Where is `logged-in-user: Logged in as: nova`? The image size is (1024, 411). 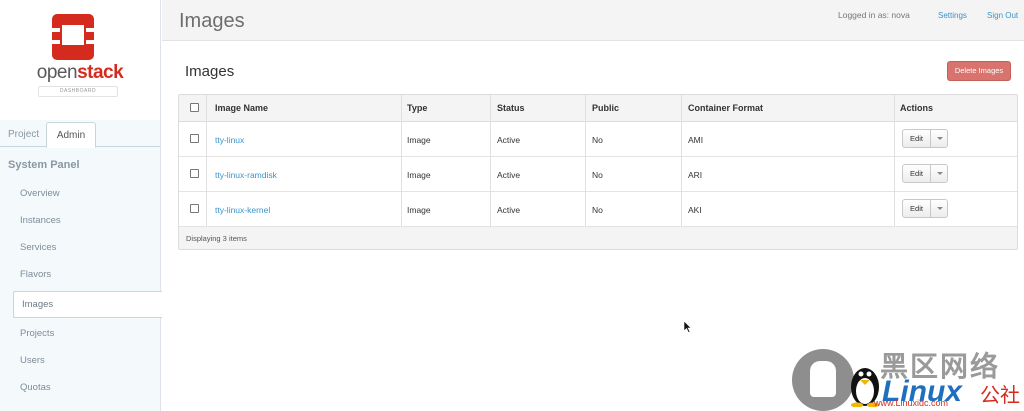
logged-in-user: Logged in as: nova is located at coordinates (874, 15).